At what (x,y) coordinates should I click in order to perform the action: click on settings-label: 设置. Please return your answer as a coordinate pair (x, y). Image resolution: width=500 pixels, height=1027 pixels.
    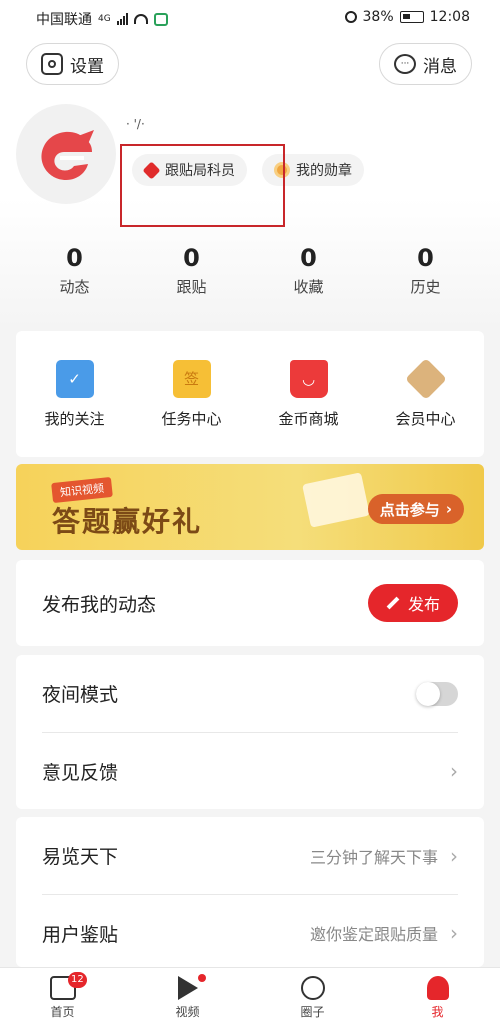
    Looking at the image, I should click on (87, 66).